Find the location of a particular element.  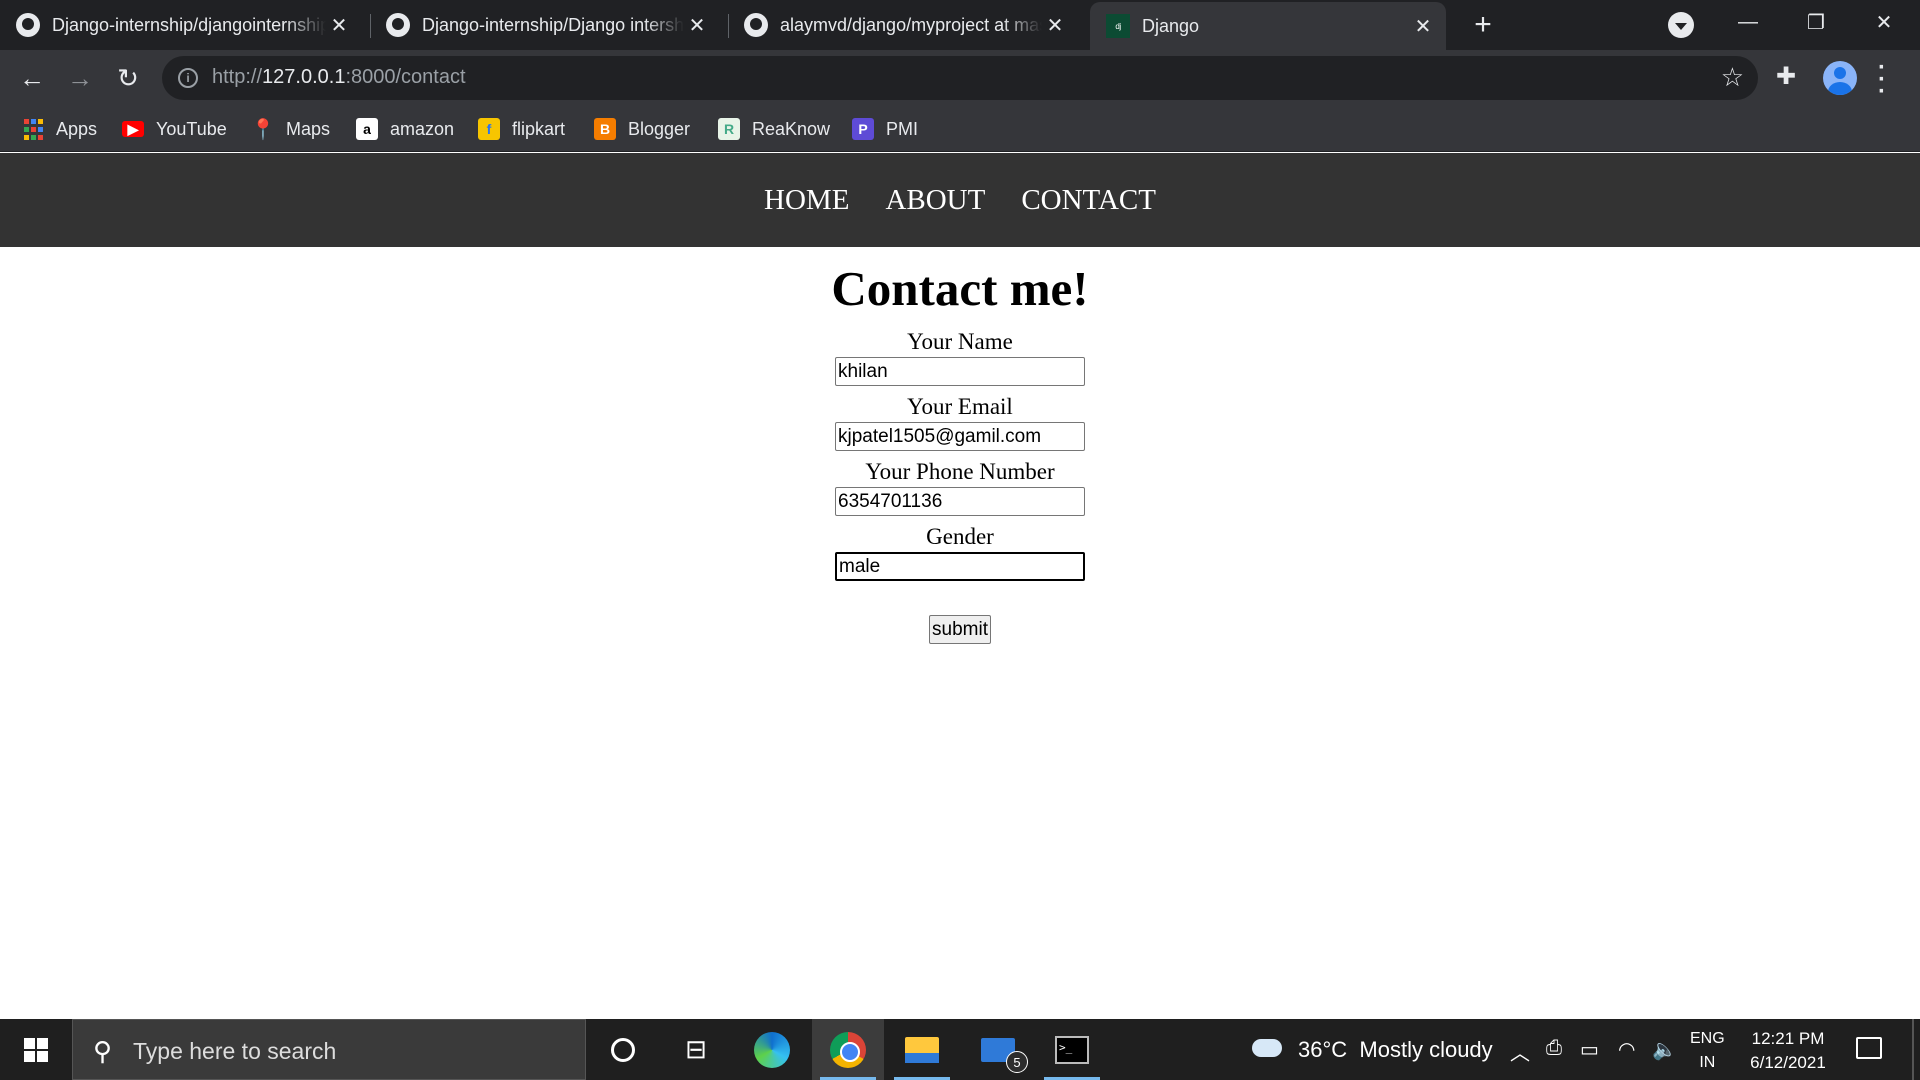

cortana-button is located at coordinates (623, 1049).